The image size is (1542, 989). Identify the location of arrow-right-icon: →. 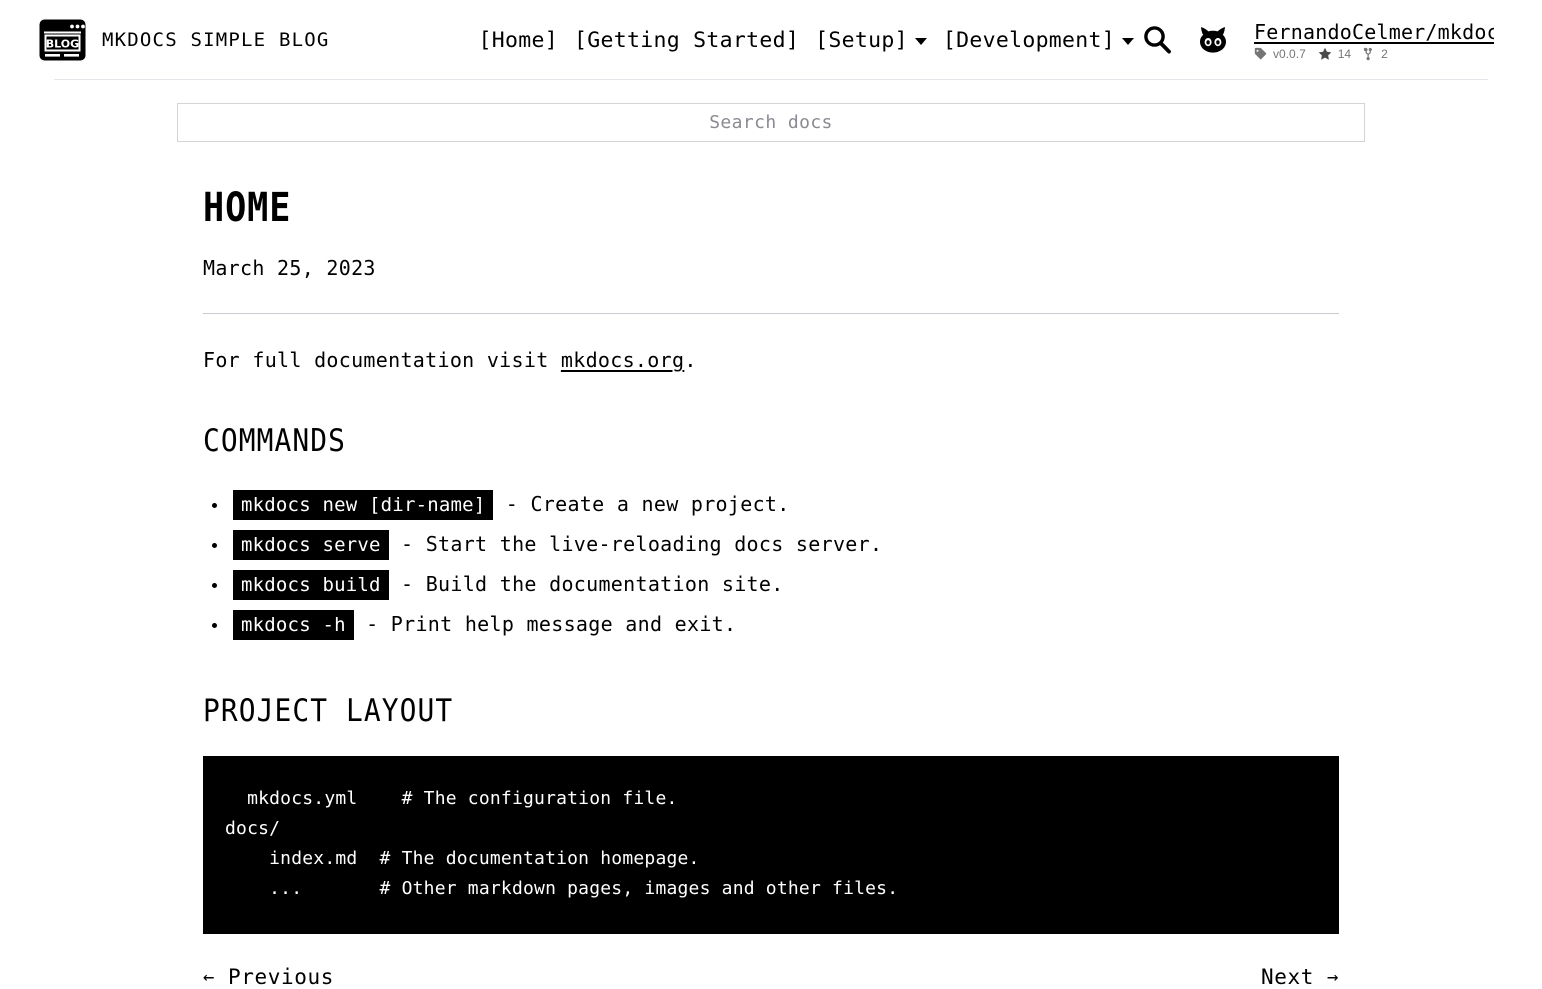
(1332, 976).